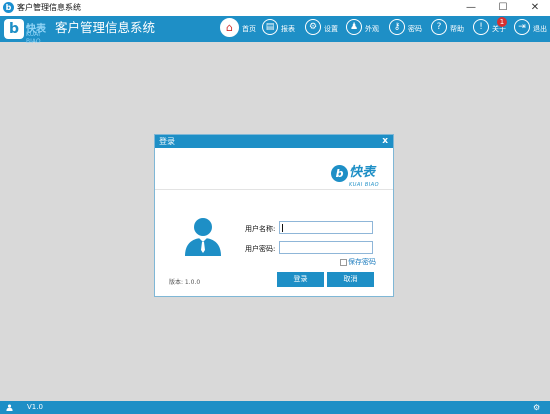 Image resolution: width=550 pixels, height=414 pixels. Describe the element at coordinates (282, 228) in the screenshot. I see `text-caret` at that location.